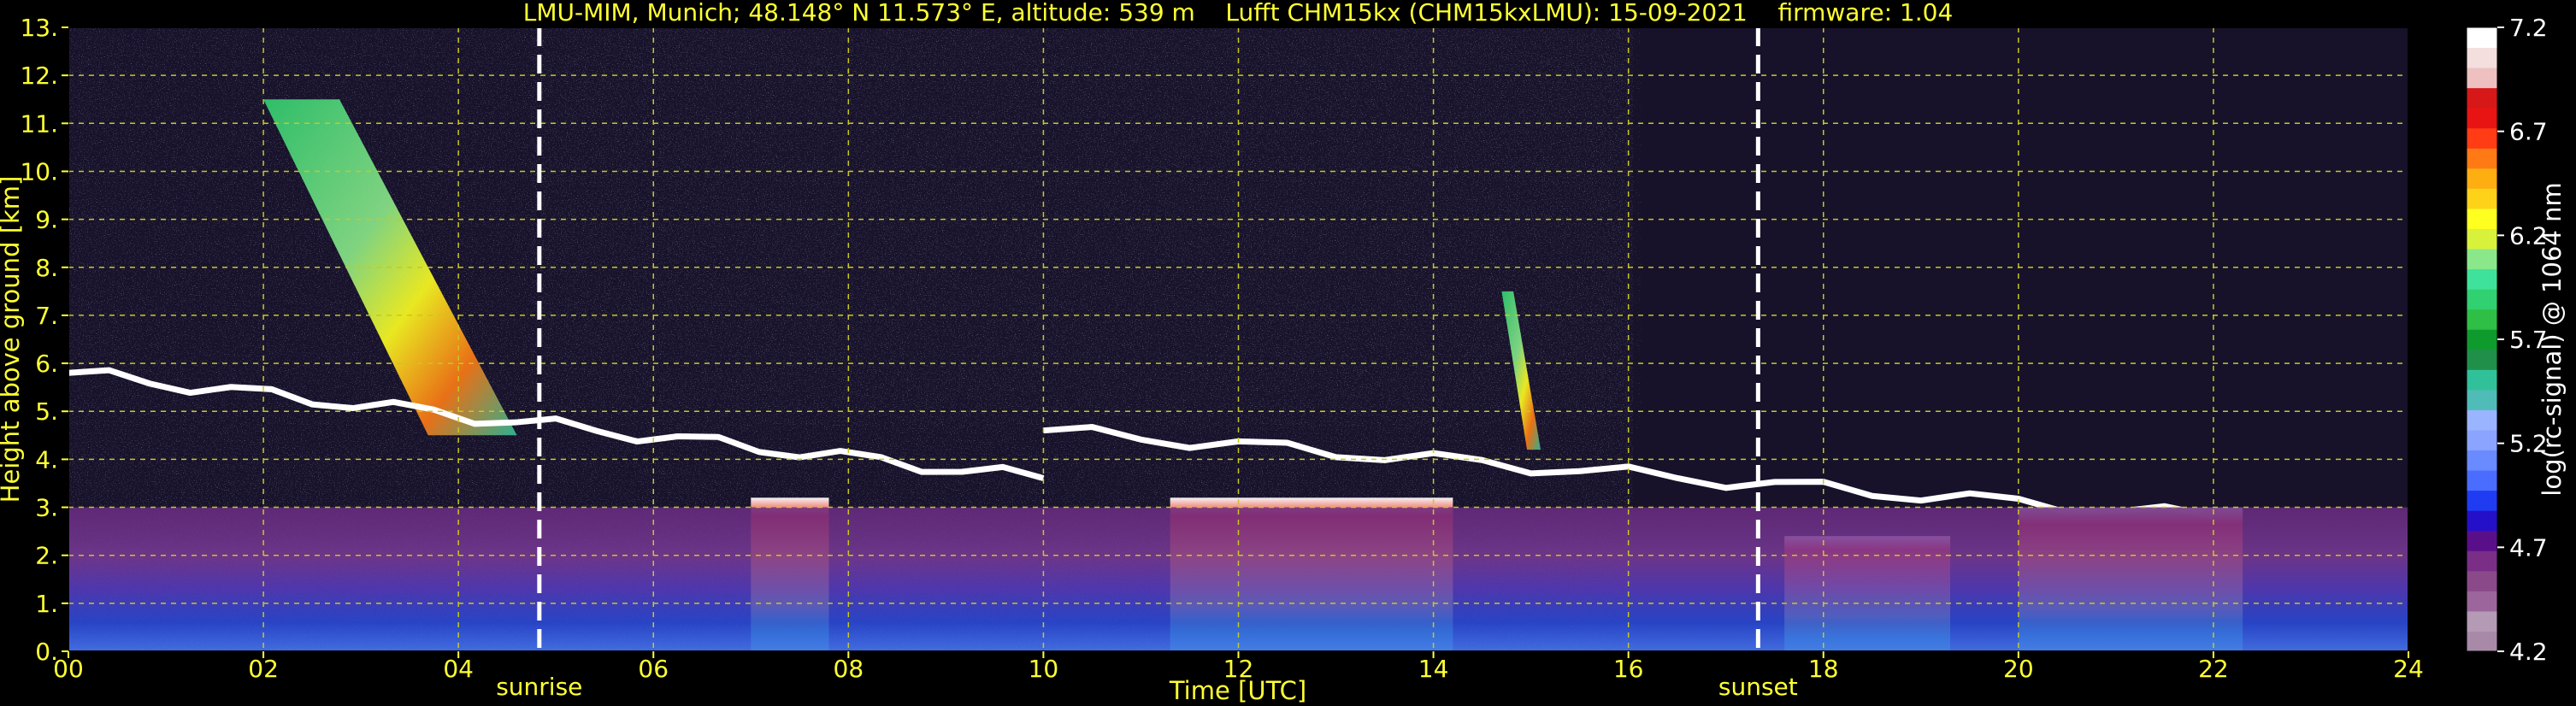 This screenshot has height=706, width=2576. What do you see at coordinates (263, 669) in the screenshot?
I see `x-tick-label-1: 02` at bounding box center [263, 669].